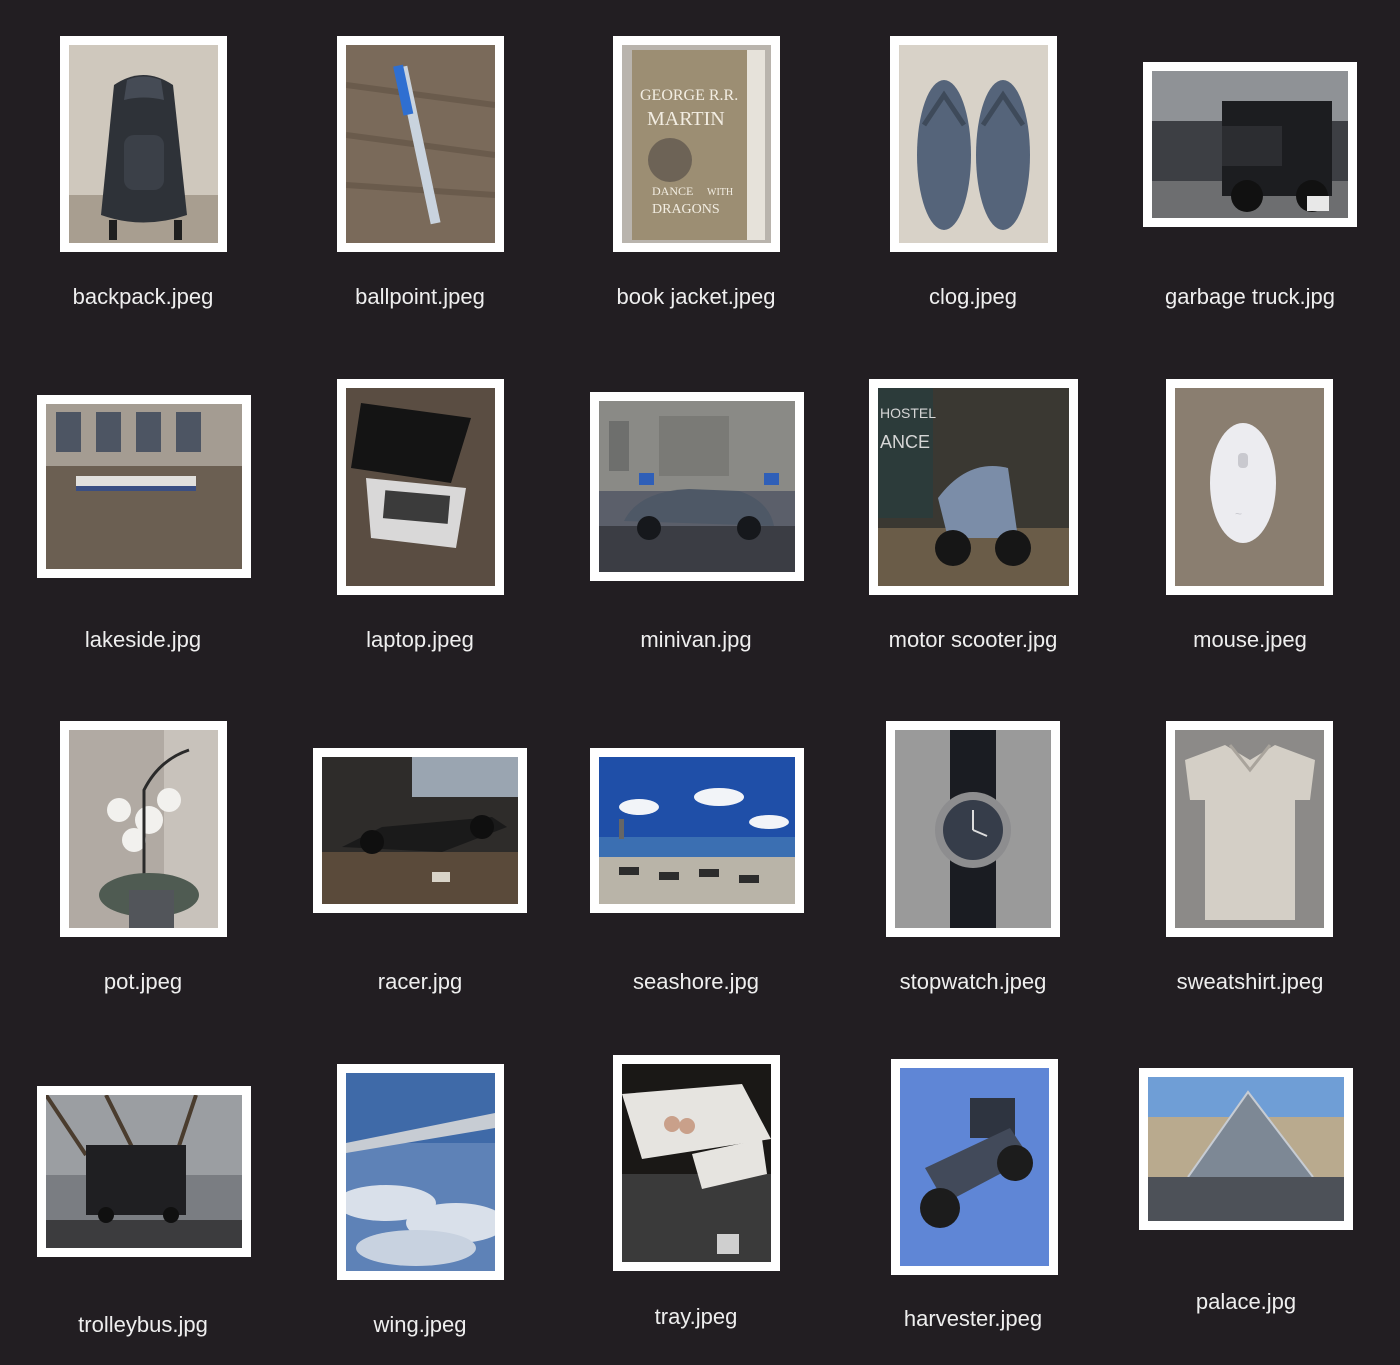  I want to click on svg-text: ANCE, so click(905, 442).